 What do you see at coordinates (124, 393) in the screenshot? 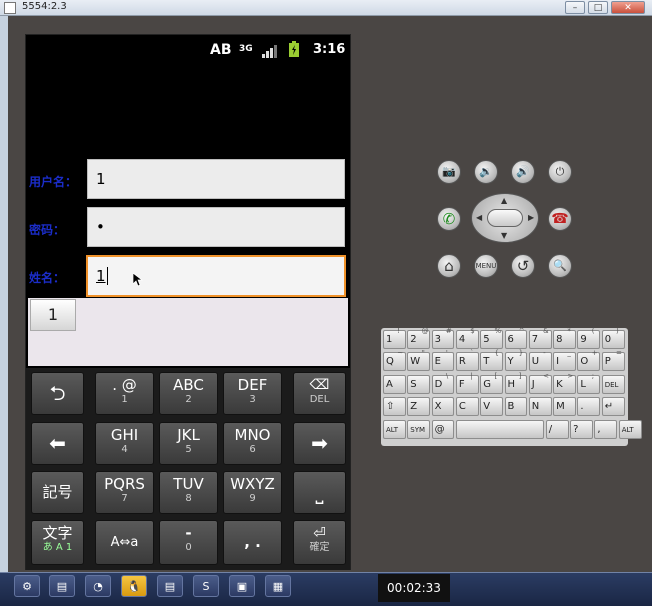
I see `key-1: . @1` at bounding box center [124, 393].